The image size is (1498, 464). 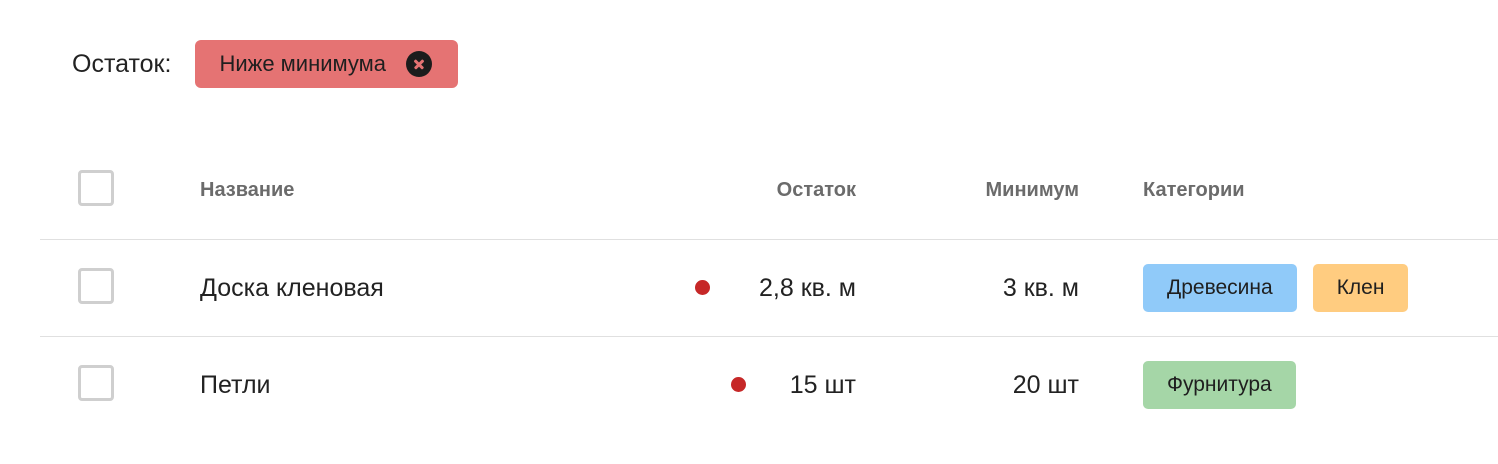 I want to click on filter-label: Остаток:, so click(x=122, y=63).